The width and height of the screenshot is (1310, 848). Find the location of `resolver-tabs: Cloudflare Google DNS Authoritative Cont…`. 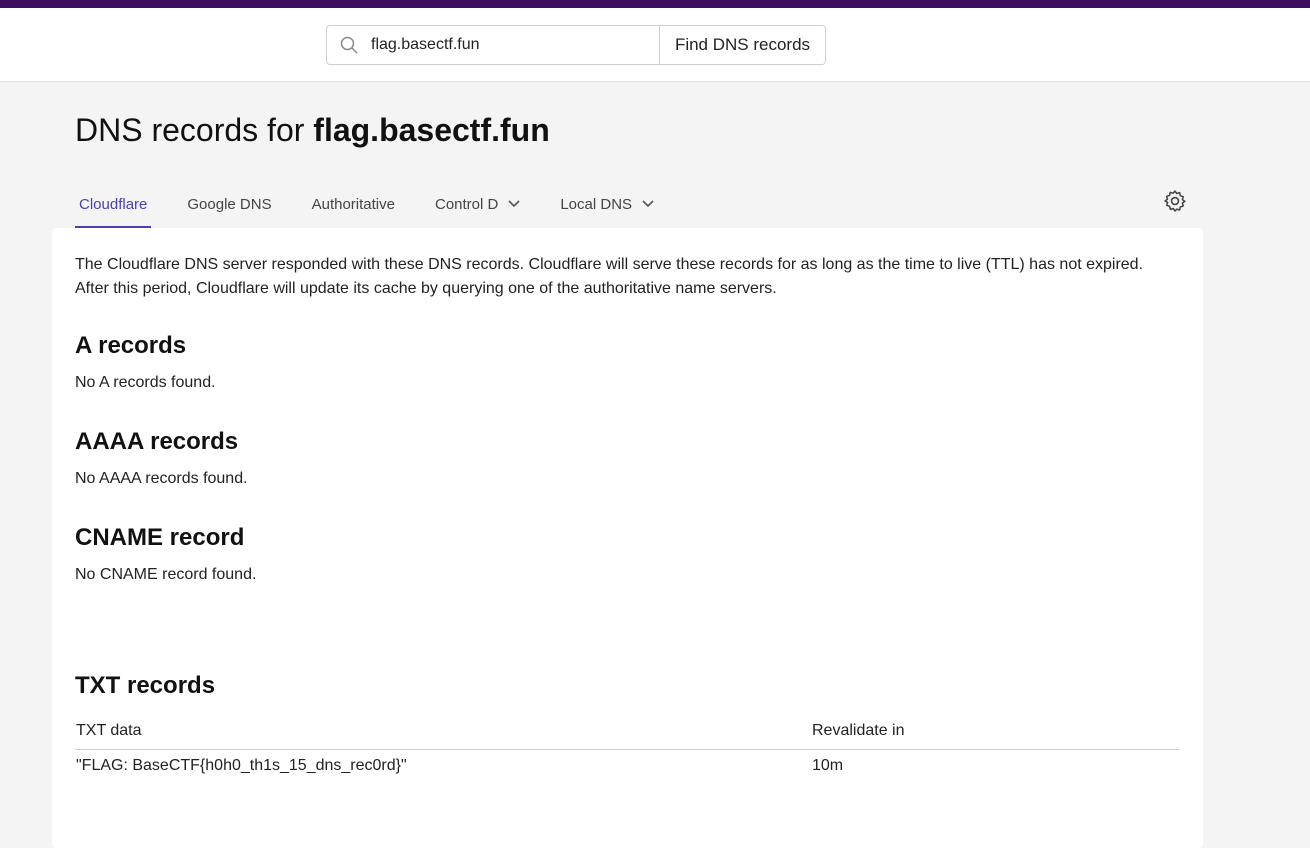

resolver-tabs: Cloudflare Google DNS Authoritative Cont… is located at coordinates (382, 204).